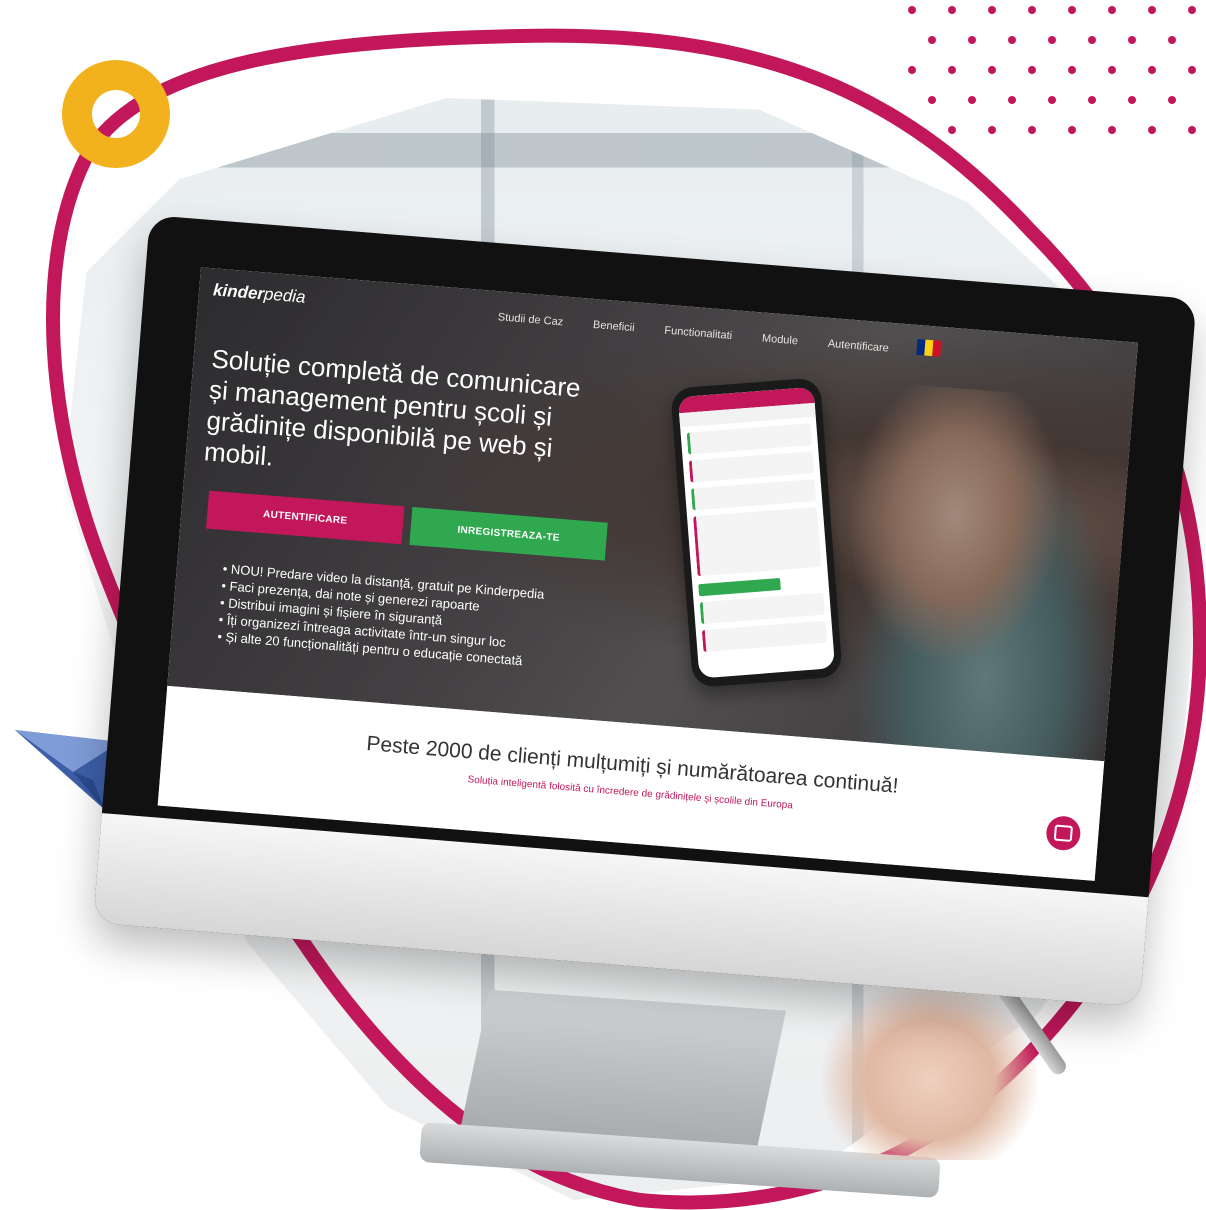 This screenshot has height=1210, width=1206. I want to click on dot-grid, so click(1052, 70).